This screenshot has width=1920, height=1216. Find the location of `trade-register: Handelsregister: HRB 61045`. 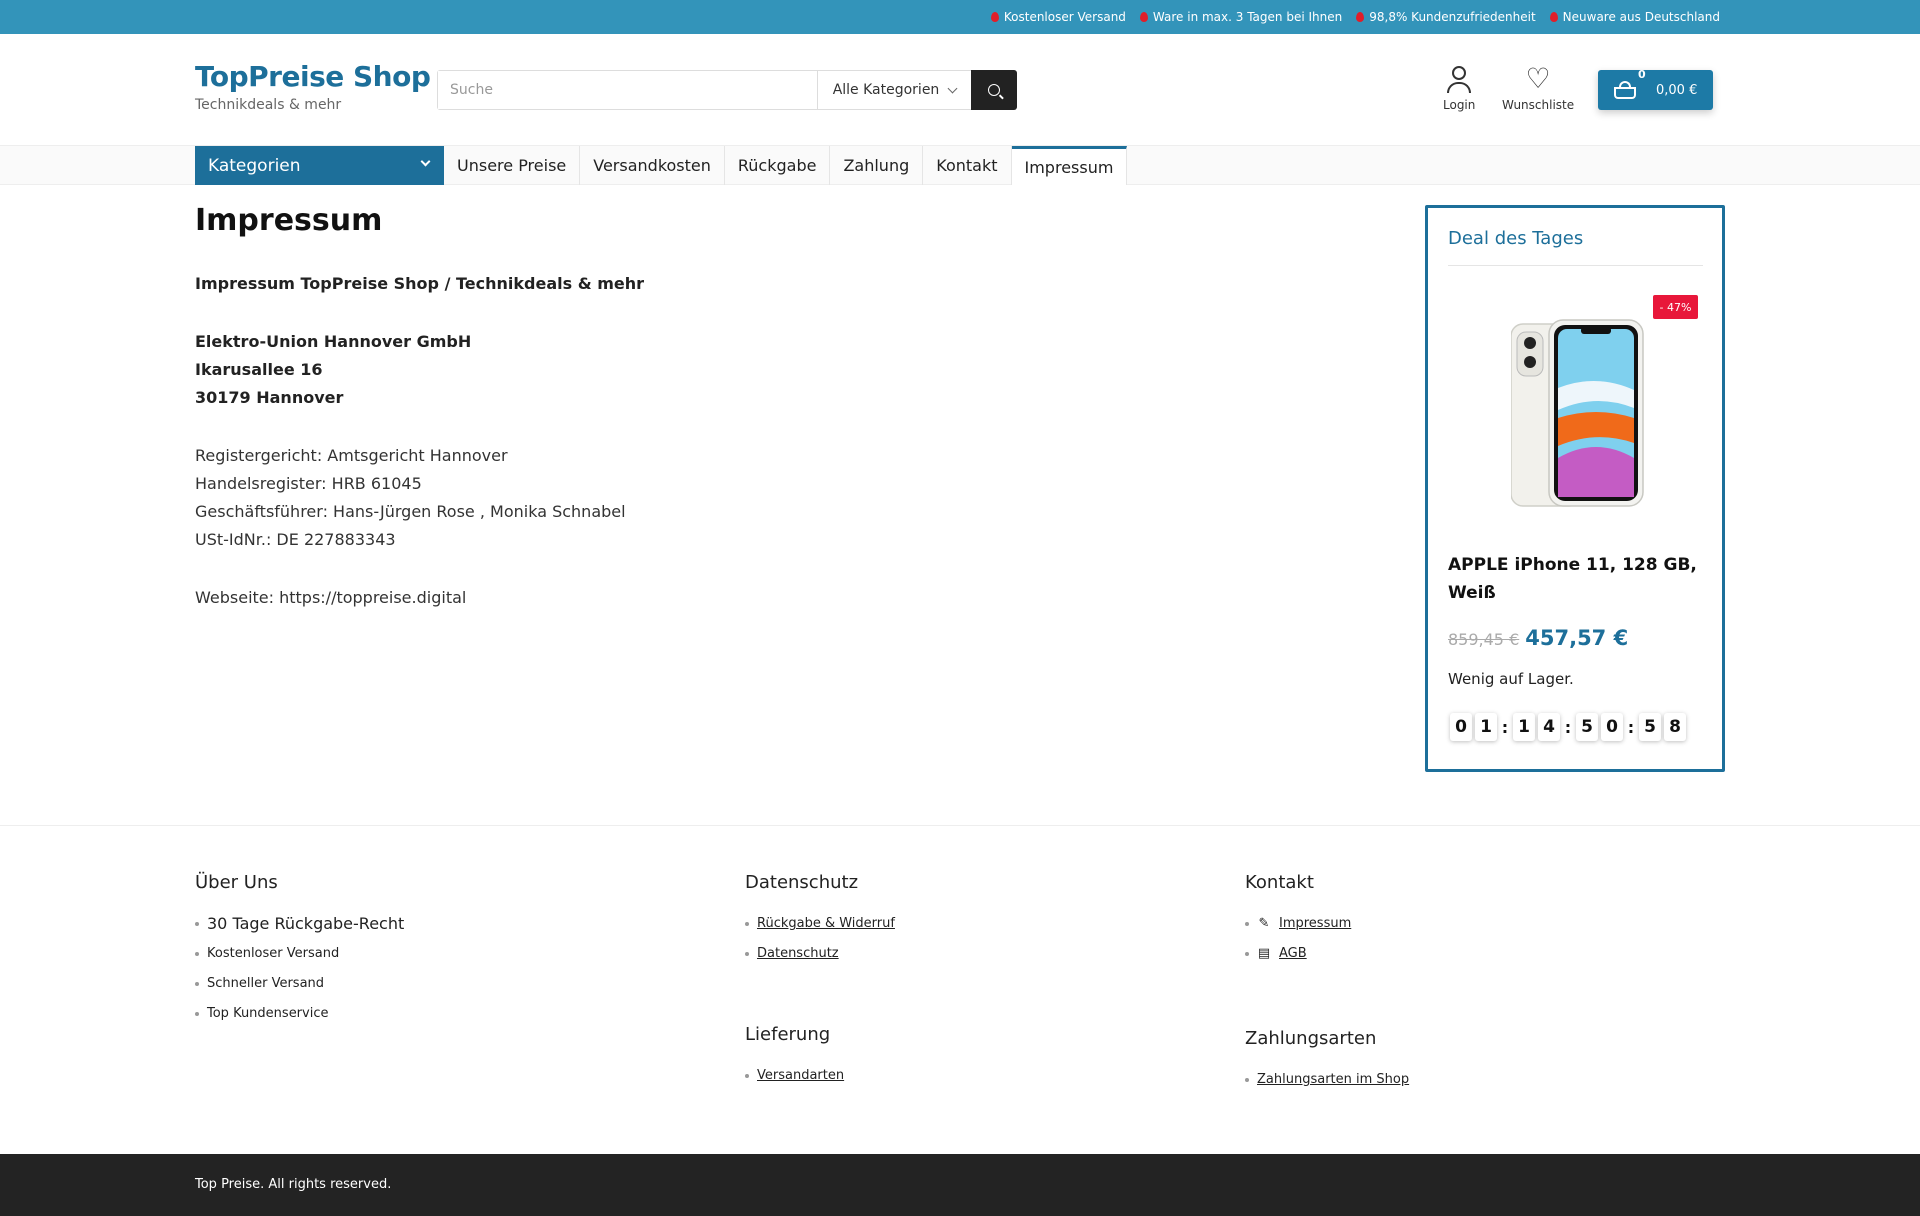

trade-register: Handelsregister: HRB 61045 is located at coordinates (308, 483).